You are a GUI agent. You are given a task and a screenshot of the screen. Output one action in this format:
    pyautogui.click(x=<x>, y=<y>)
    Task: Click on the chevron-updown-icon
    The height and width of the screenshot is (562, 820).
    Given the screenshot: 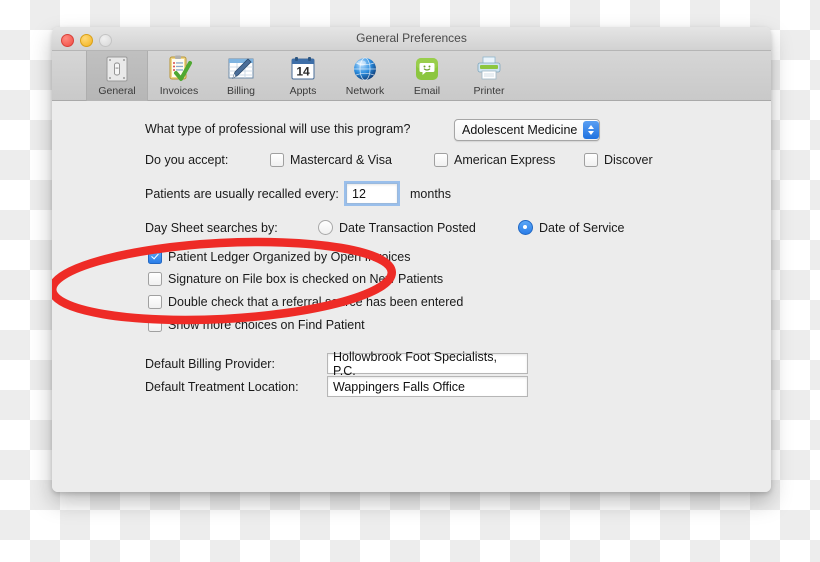 What is the action you would take?
    pyautogui.click(x=591, y=130)
    